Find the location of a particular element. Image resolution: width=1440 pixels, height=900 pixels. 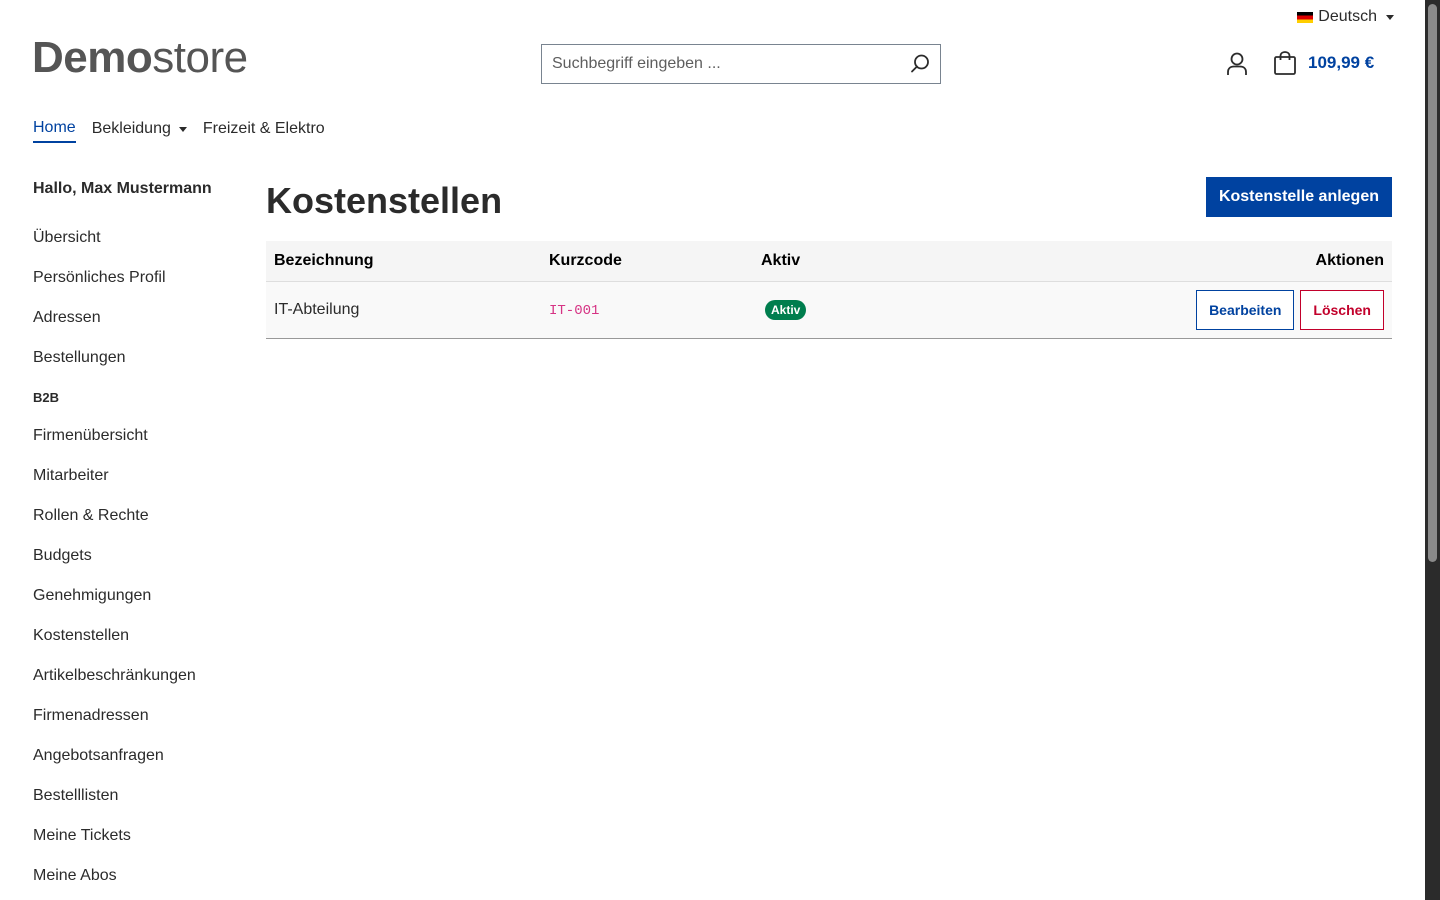

sidebar-item-tickets: Meine Tickets is located at coordinates (138, 846).